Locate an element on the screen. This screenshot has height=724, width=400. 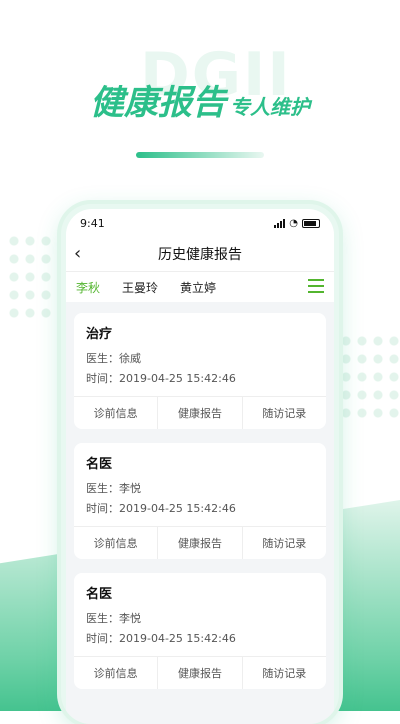
hero-sub-text: 专人维护 is located at coordinates (270, 107).